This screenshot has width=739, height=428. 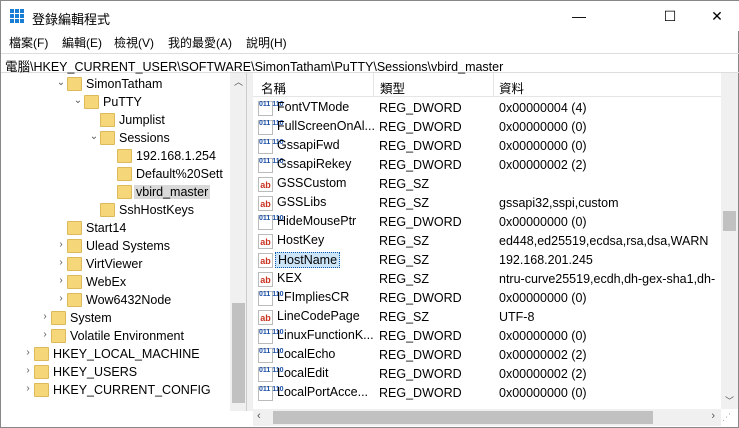 I want to click on value-row: 011 110 LocalEcho REG_DWORD 0x00000002 (2), so click(x=488, y=355).